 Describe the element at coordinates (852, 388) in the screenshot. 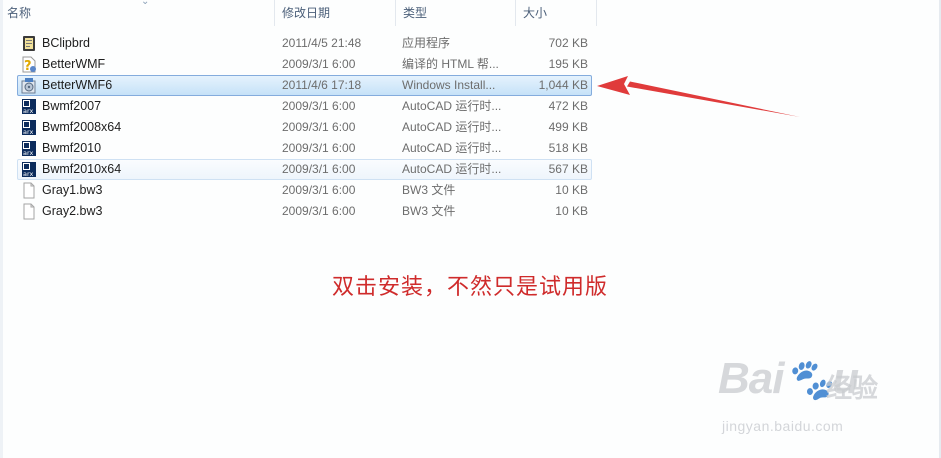

I see `watermark-label: 经验` at that location.